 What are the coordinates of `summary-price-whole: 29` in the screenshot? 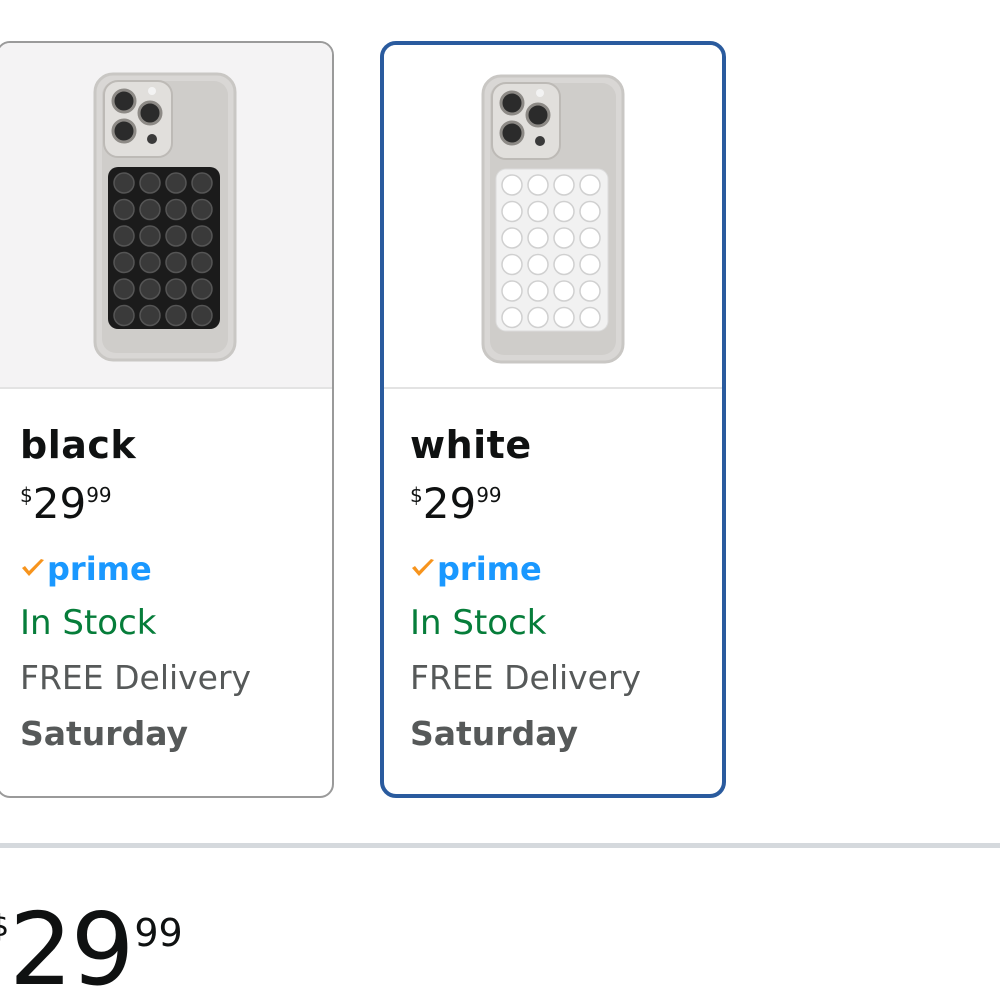 It's located at (71, 945).